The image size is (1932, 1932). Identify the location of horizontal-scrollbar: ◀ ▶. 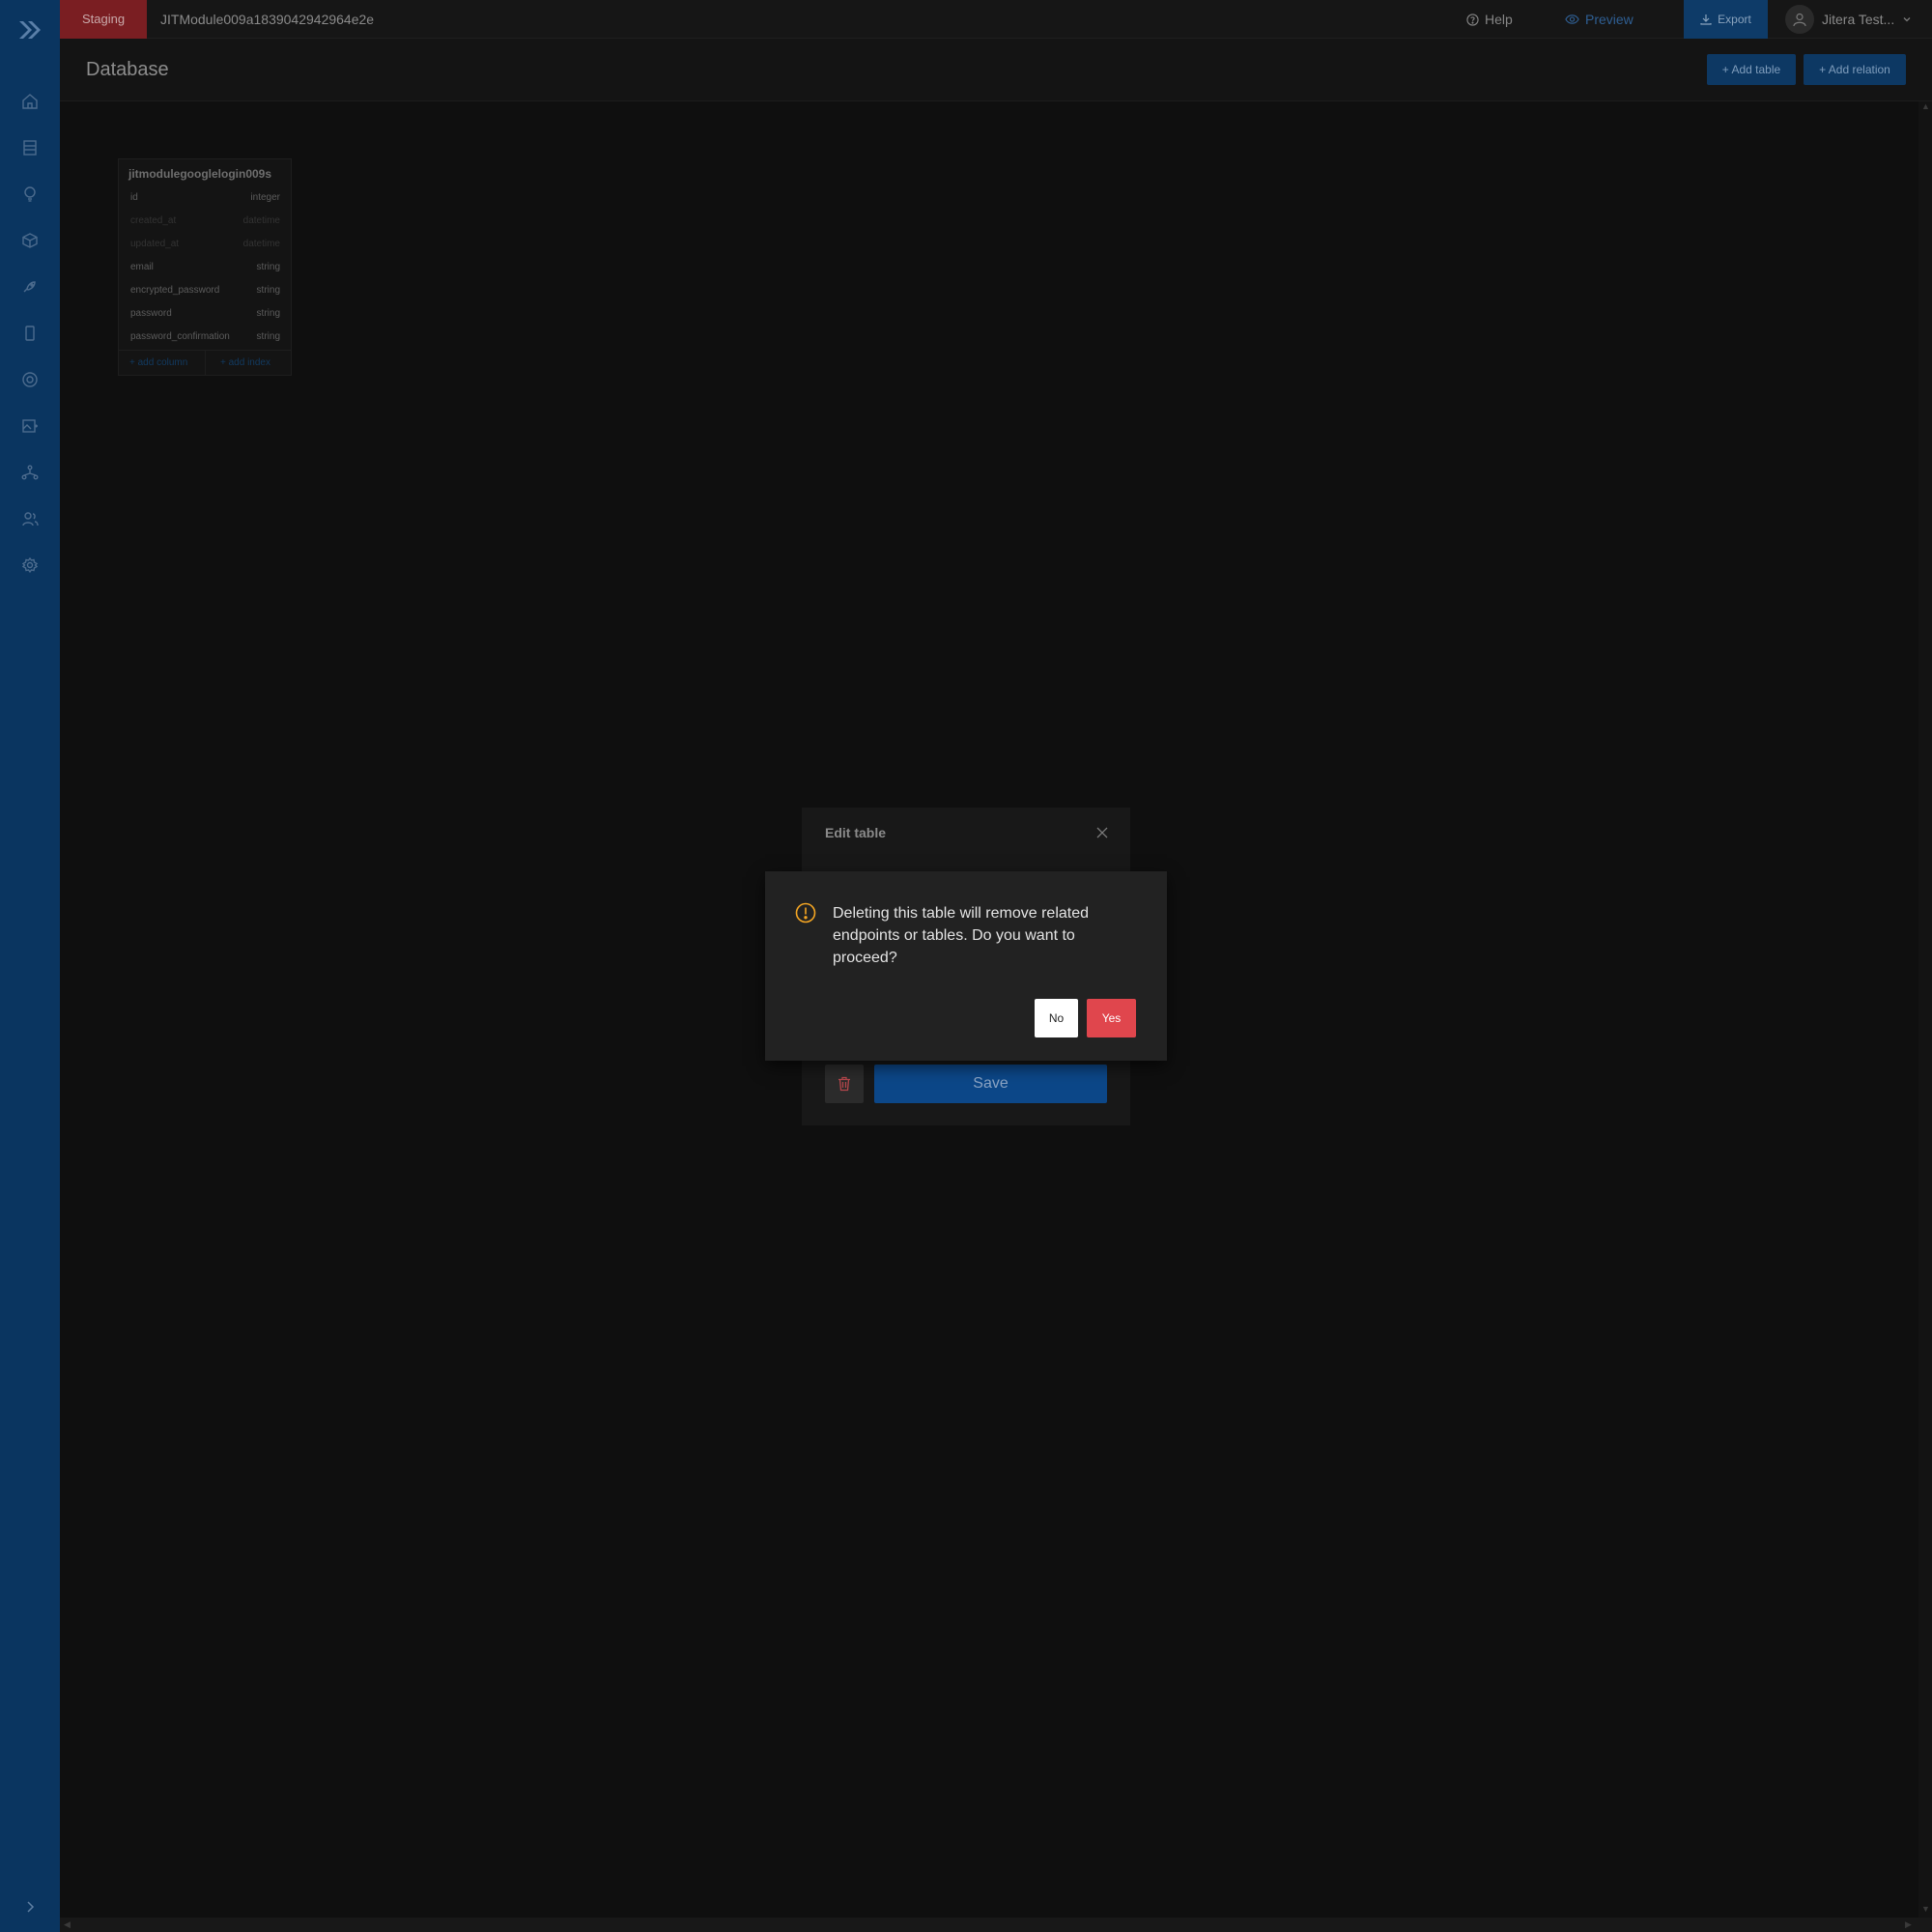
(996, 1925).